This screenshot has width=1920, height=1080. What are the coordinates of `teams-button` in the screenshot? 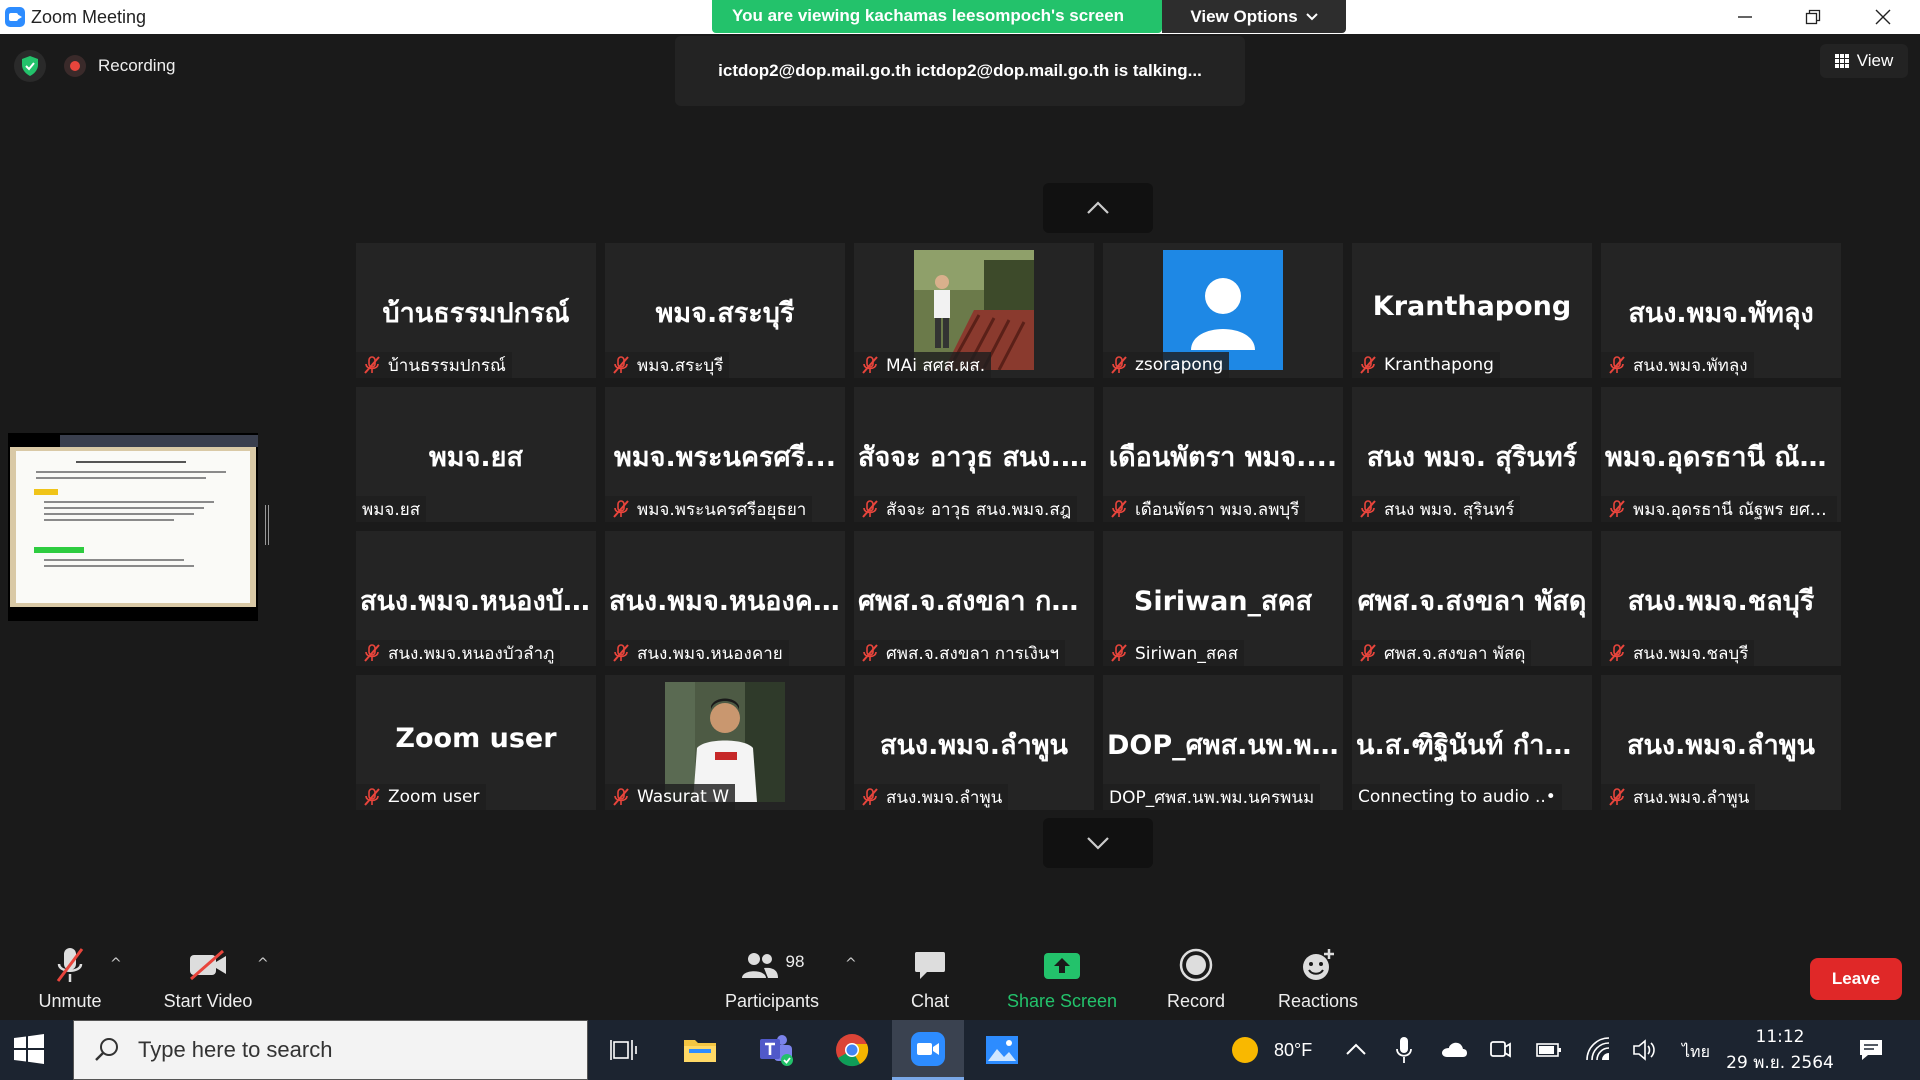 It's located at (776, 1050).